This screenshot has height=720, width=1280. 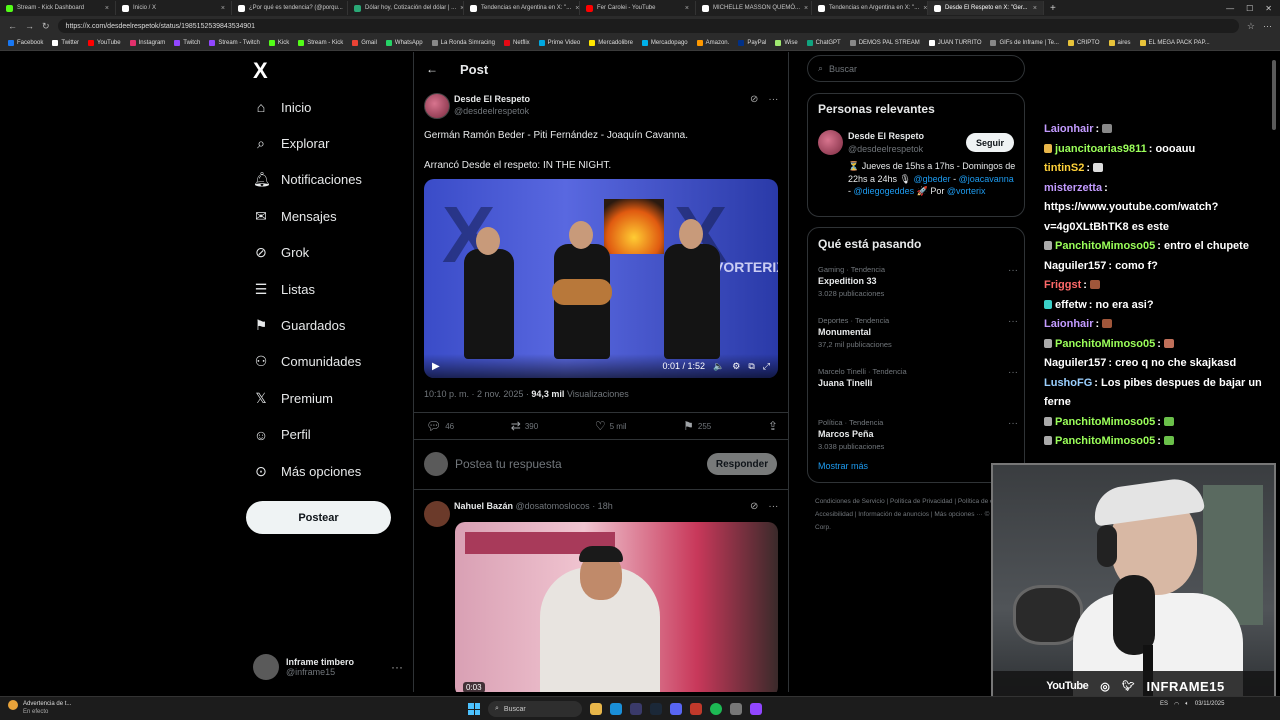 I want to click on nav-item-listas: ☰ Listas, so click(x=284, y=289).